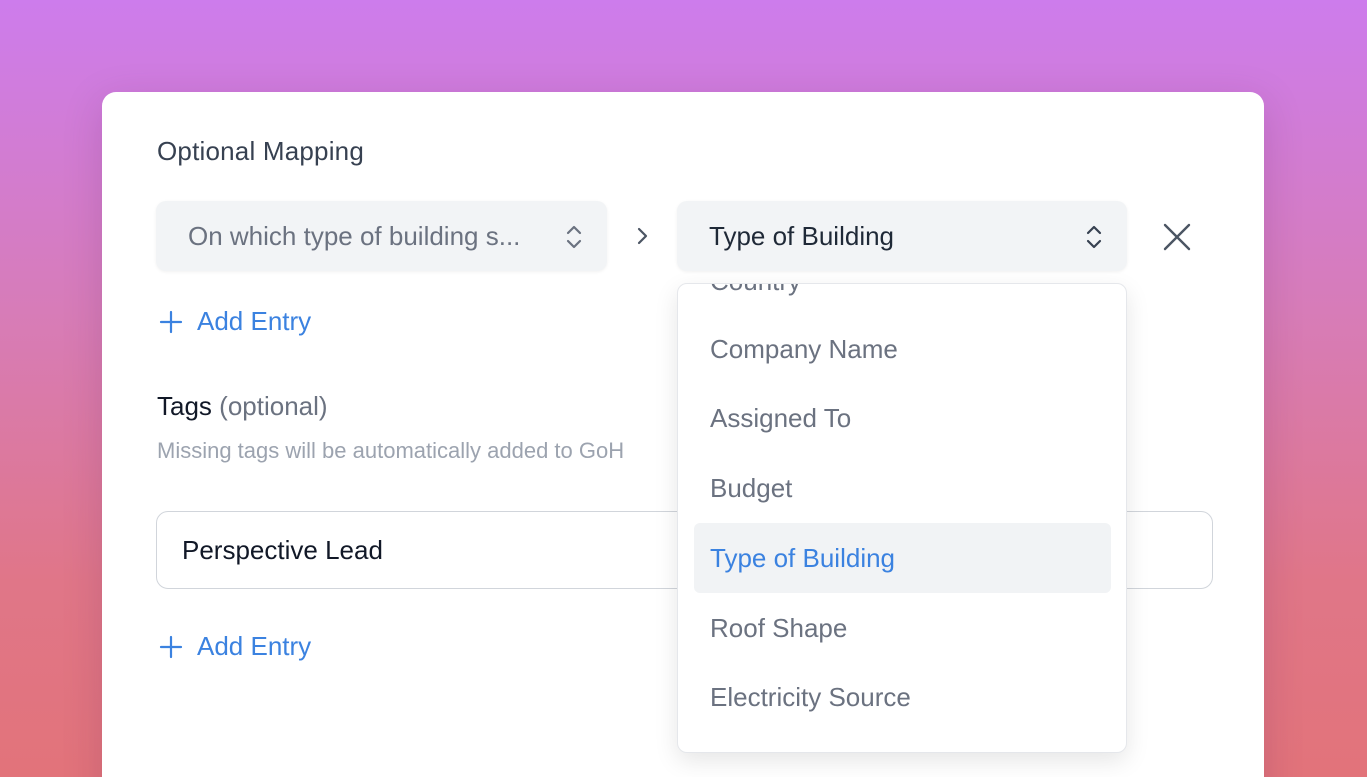  I want to click on tags-label-text: Tags, so click(184, 406).